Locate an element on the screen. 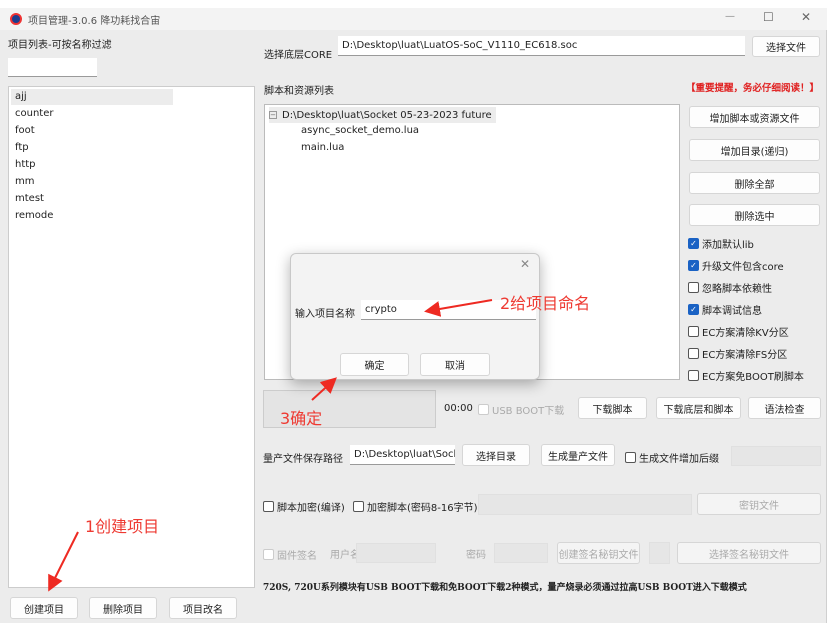  arrow-step3 is located at coordinates (324, 389).